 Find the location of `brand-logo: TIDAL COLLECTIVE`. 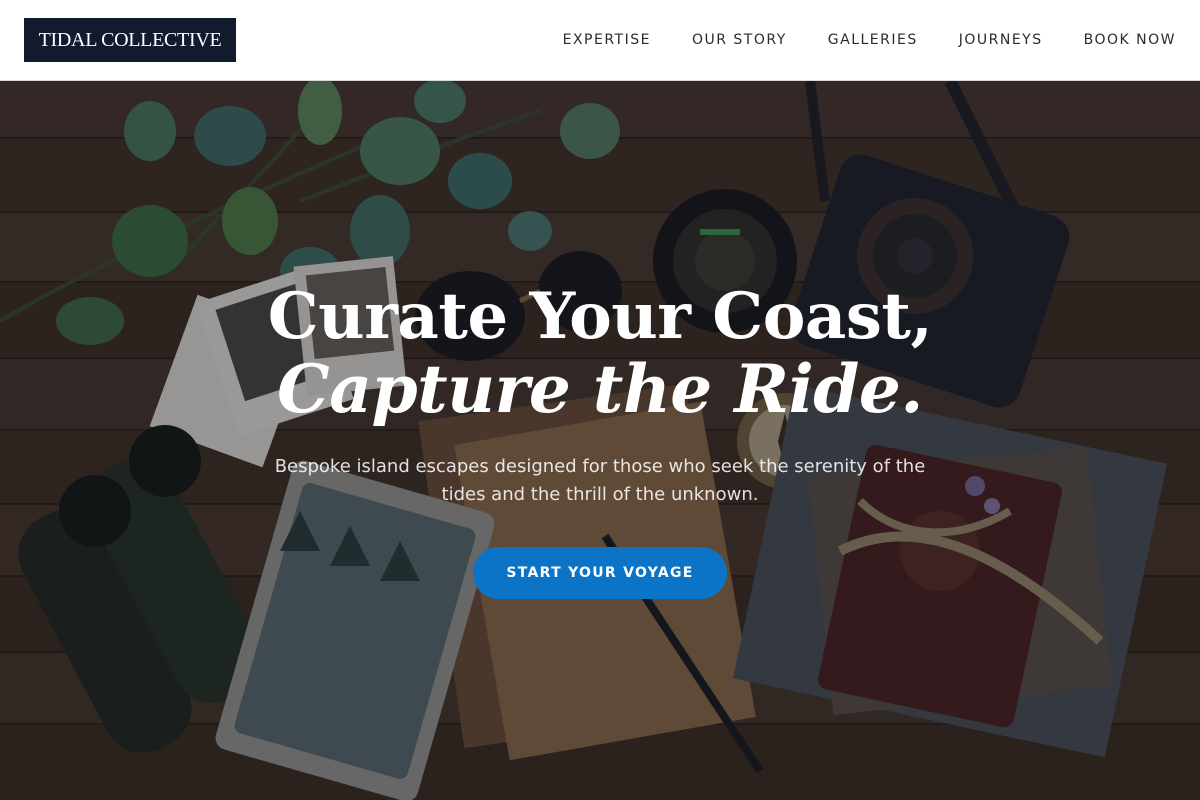

brand-logo: TIDAL COLLECTIVE is located at coordinates (130, 40).